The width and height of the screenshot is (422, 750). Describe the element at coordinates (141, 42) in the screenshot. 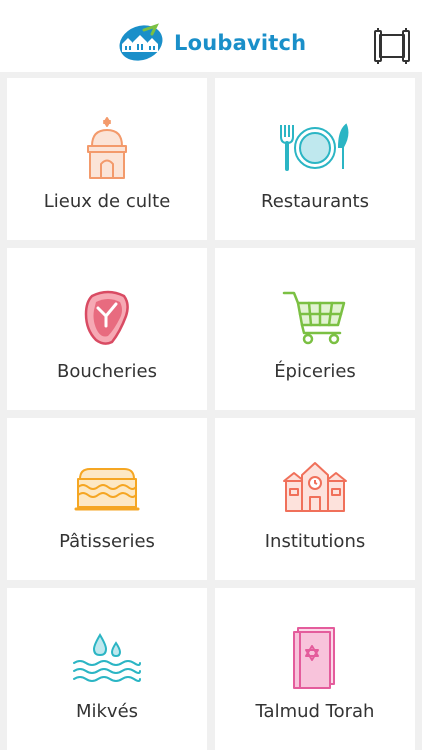

I see `logo-houses-icon` at that location.